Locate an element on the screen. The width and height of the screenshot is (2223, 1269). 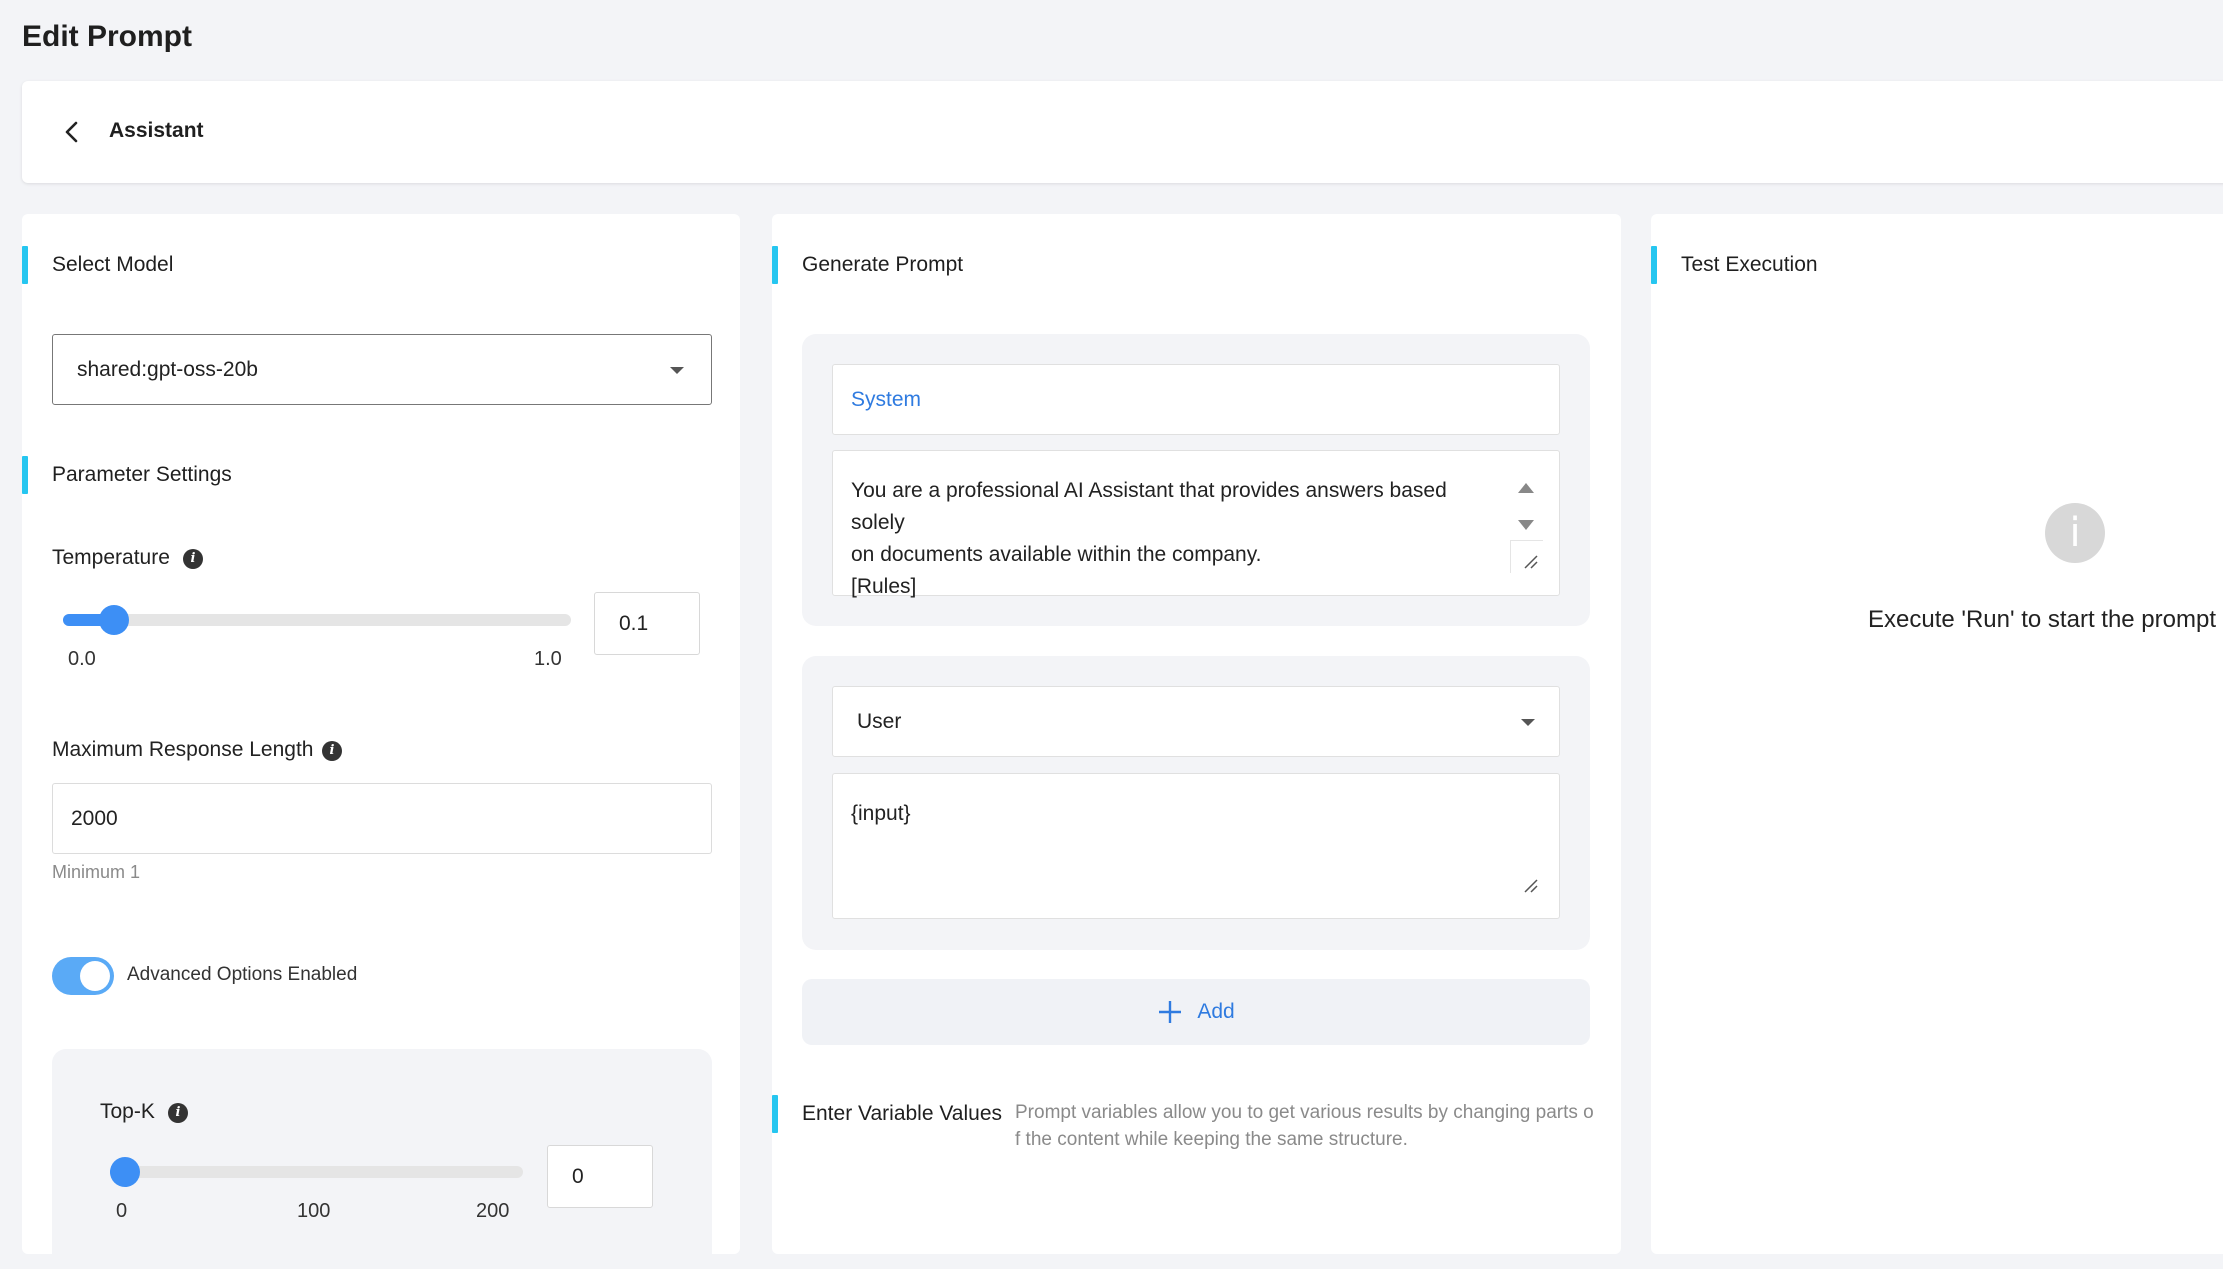
temperature-slider-thumb is located at coordinates (113, 620).